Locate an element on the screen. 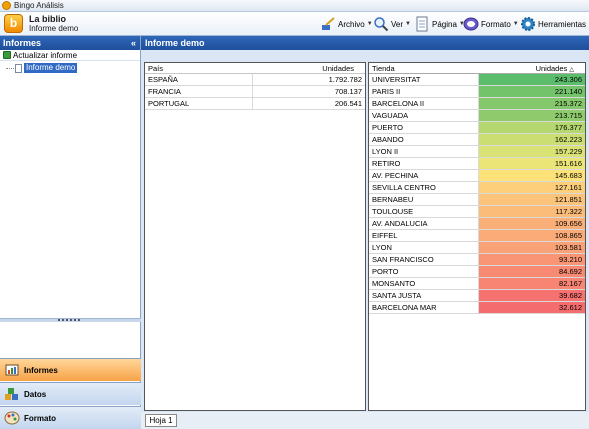  cell-store: TOULOUSE is located at coordinates (424, 211).